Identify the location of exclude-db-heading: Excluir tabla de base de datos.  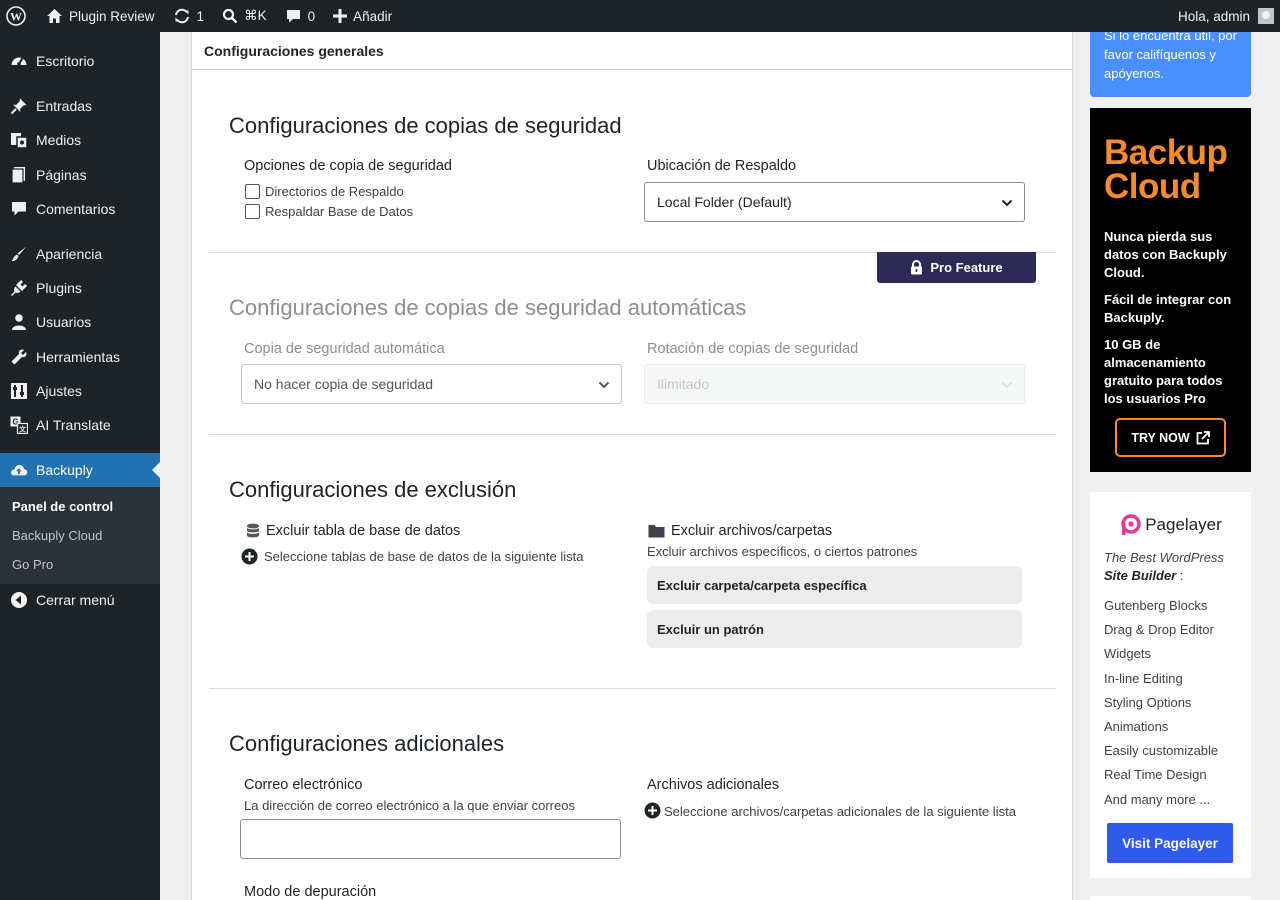
(353, 531).